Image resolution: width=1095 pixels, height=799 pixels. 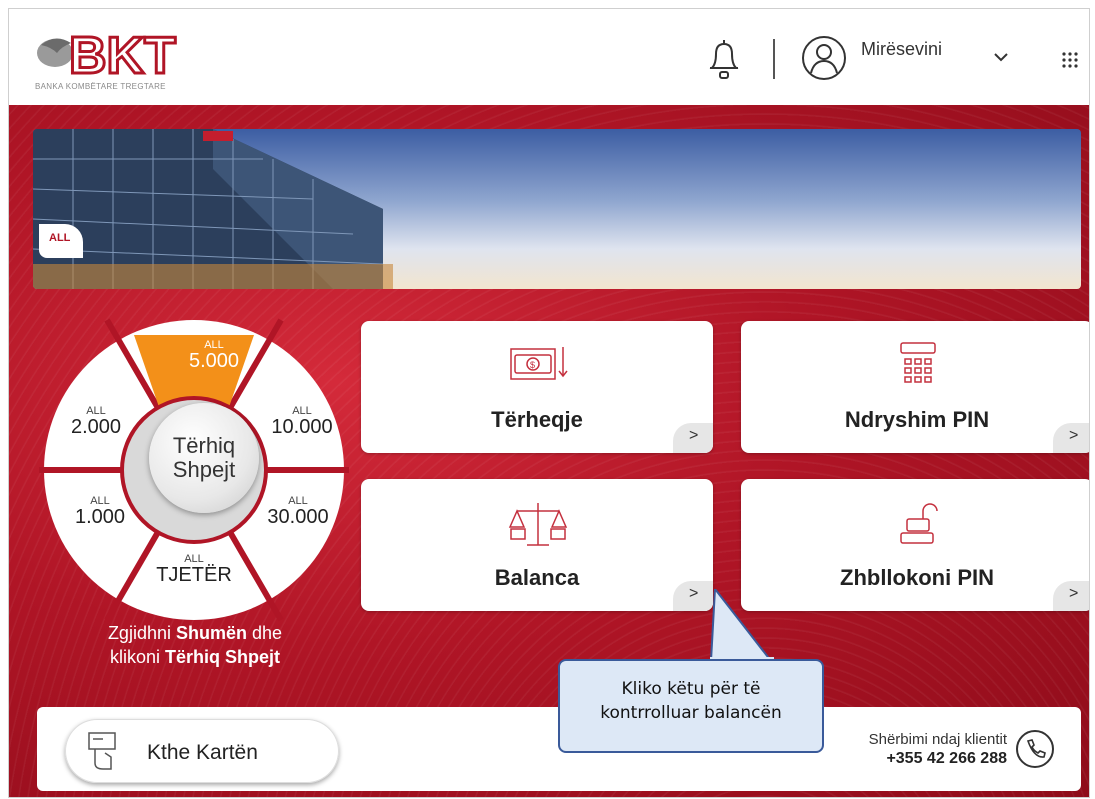 I want to click on unlock-pin-icon, so click(x=919, y=523).